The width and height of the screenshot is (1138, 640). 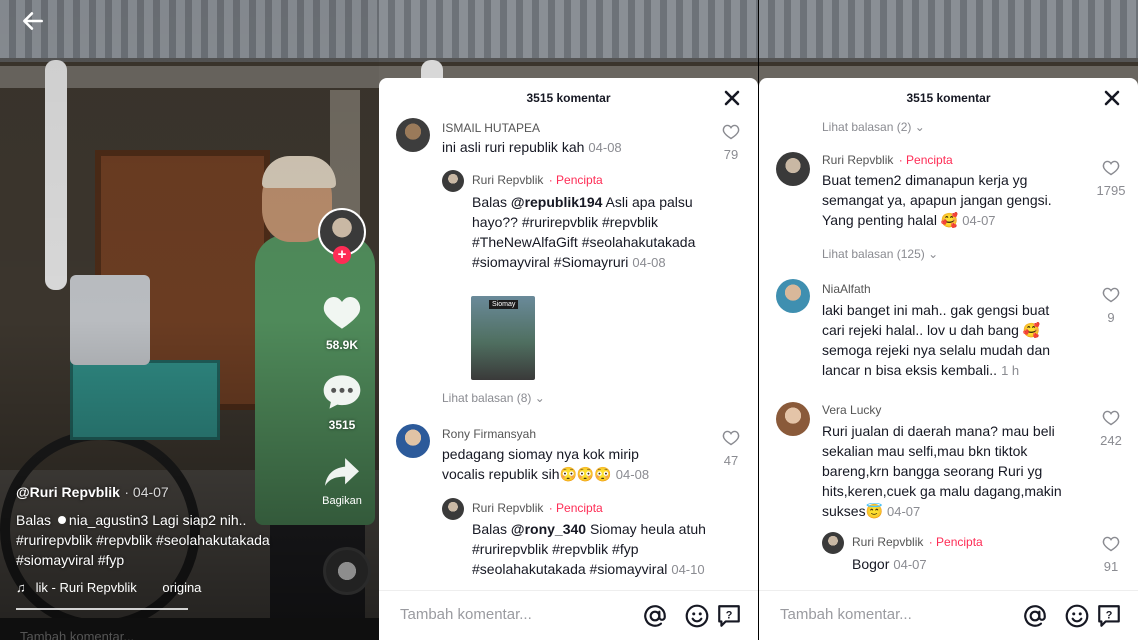 What do you see at coordinates (199, 520) in the screenshot?
I see `caption-text: Lagi siap2 nih..` at bounding box center [199, 520].